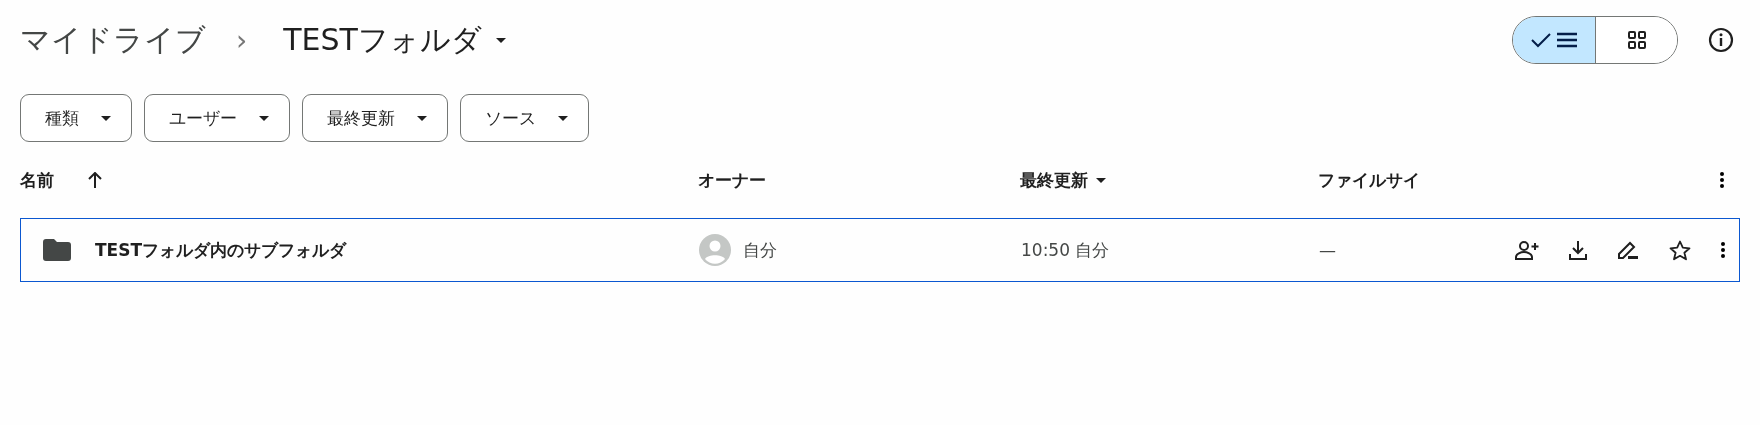  Describe the element at coordinates (1054, 180) in the screenshot. I see `column-header: 最終更新` at that location.